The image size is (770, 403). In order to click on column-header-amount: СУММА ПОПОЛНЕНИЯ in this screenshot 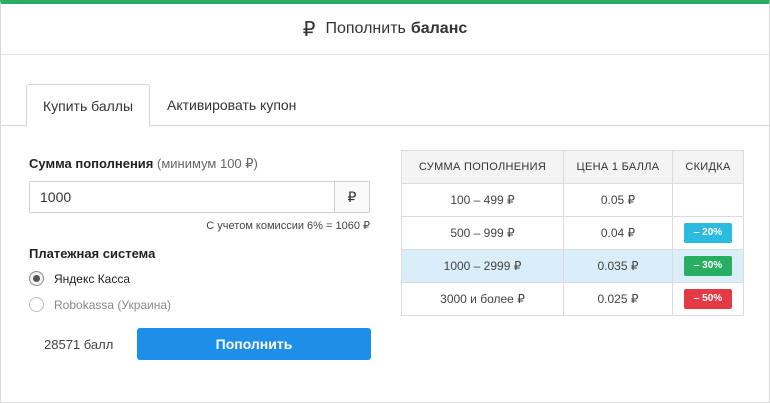, I will do `click(482, 167)`.